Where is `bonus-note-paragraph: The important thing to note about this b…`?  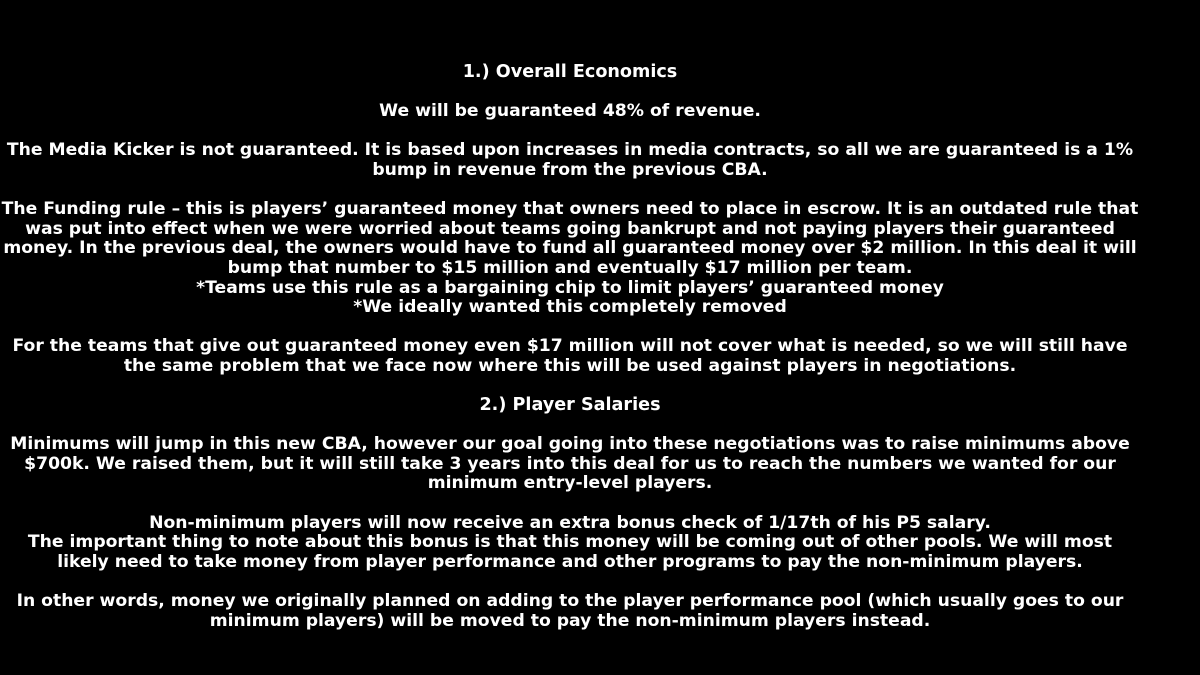
bonus-note-paragraph: The important thing to note about this b… is located at coordinates (570, 552).